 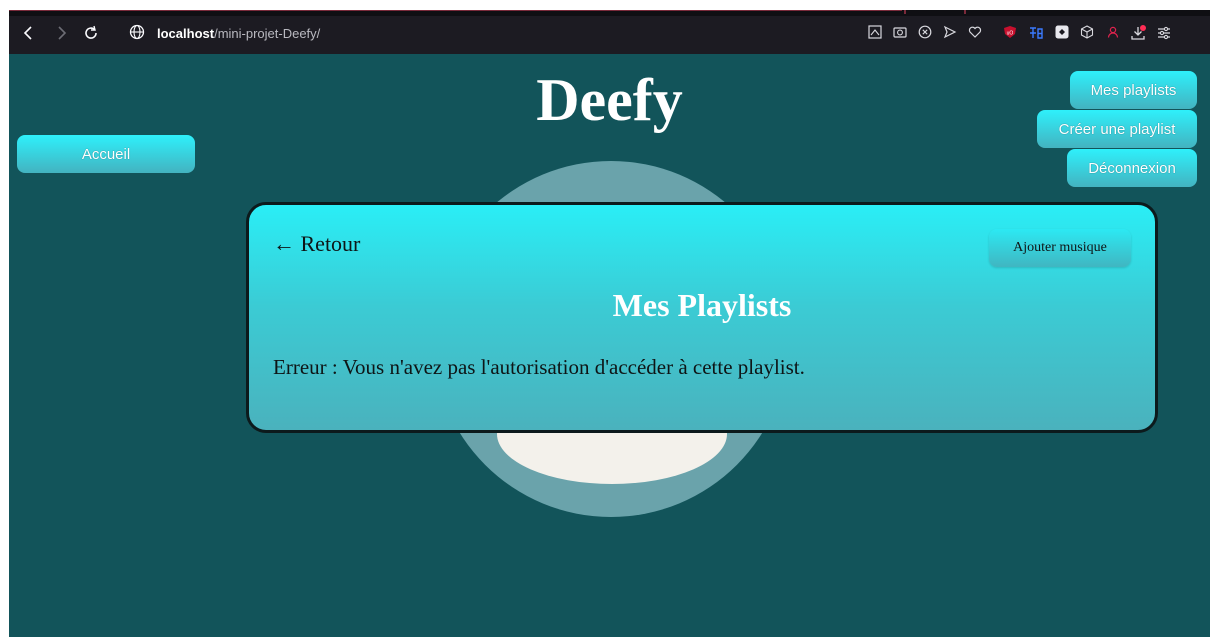 I want to click on reload-icon, so click(x=91, y=33).